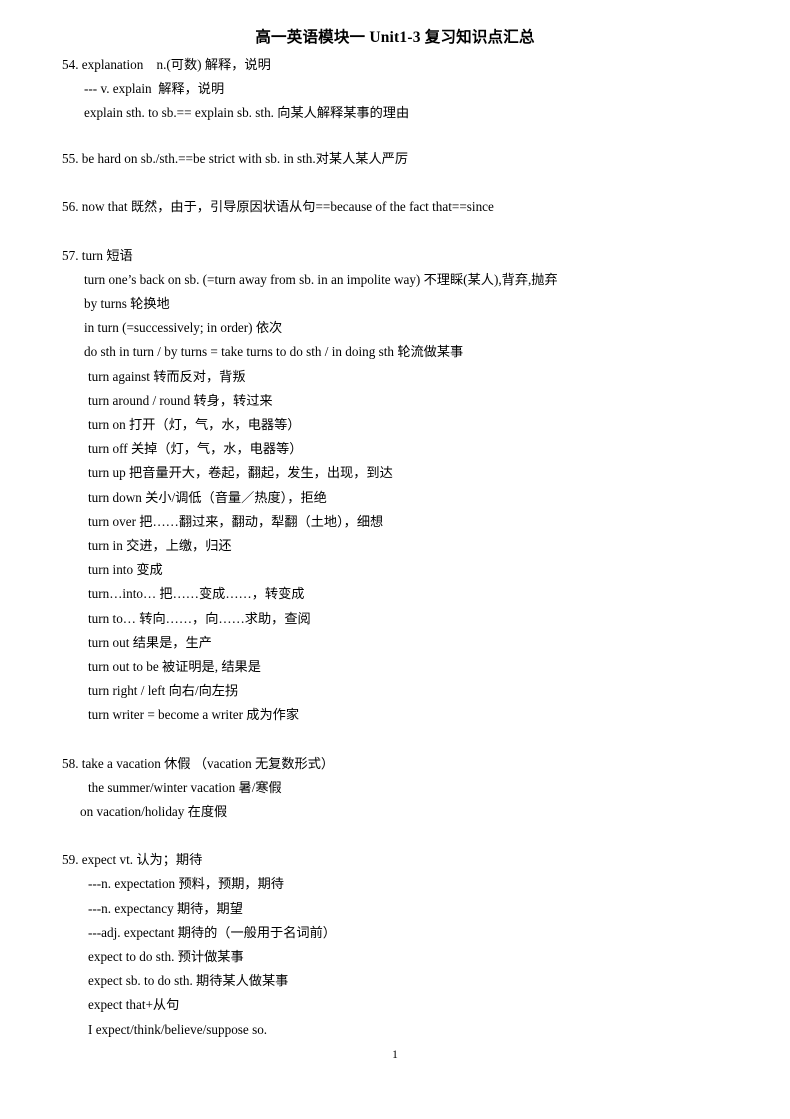 This screenshot has width=790, height=1119. What do you see at coordinates (165, 908) in the screenshot?
I see `entry-line: ---n. expectancy 期待，期望` at bounding box center [165, 908].